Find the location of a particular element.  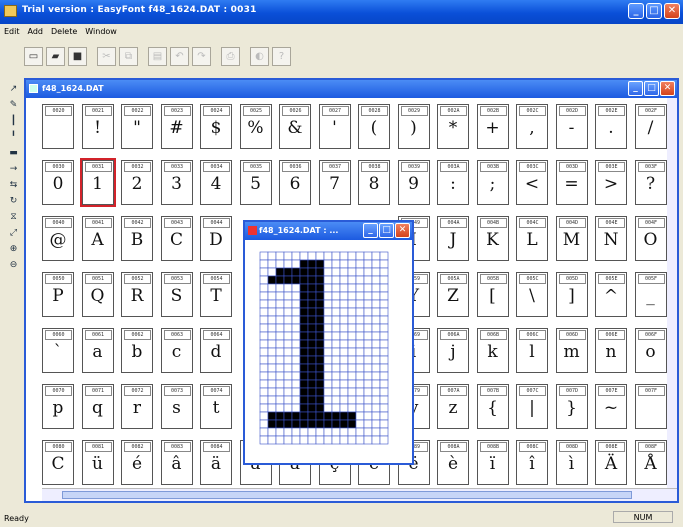

pencil-icon: ✎ is located at coordinates (13, 105).